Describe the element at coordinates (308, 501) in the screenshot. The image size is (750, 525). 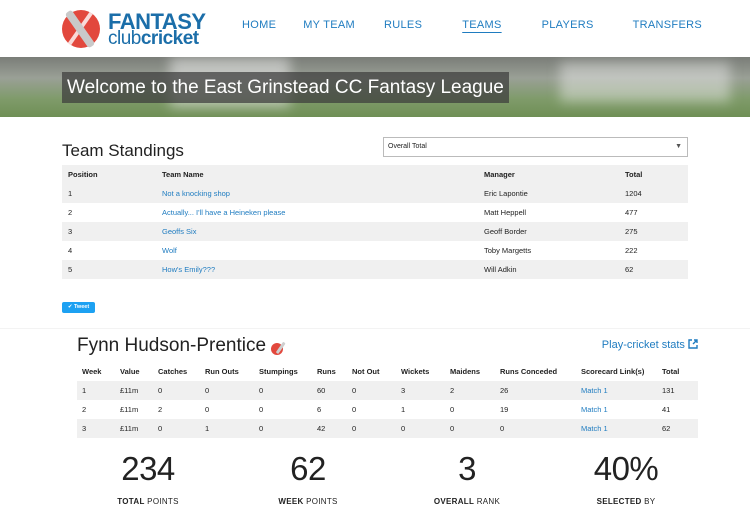
I see `stat-label: WEEK POINTS` at that location.